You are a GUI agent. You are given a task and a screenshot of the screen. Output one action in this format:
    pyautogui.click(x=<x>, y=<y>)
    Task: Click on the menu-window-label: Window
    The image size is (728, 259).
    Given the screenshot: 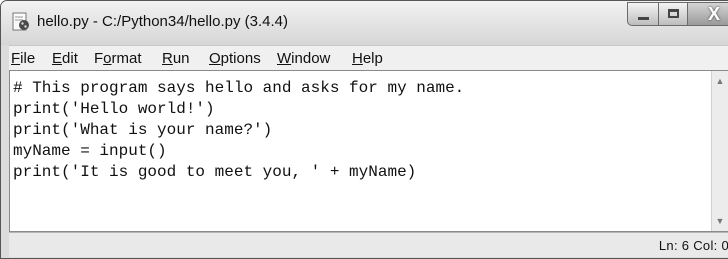 What is the action you would take?
    pyautogui.click(x=304, y=58)
    